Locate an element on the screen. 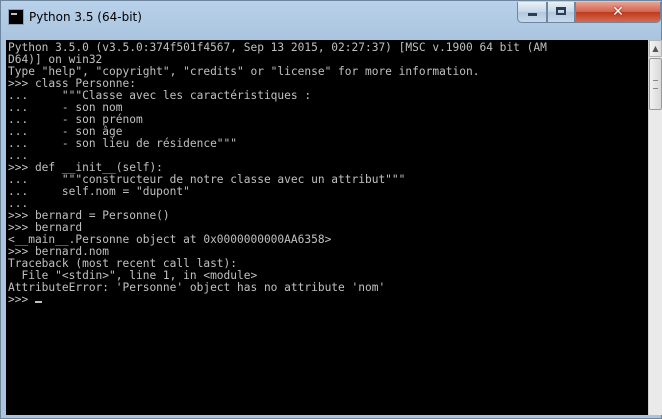  close-button: ✕ is located at coordinates (618, 12).